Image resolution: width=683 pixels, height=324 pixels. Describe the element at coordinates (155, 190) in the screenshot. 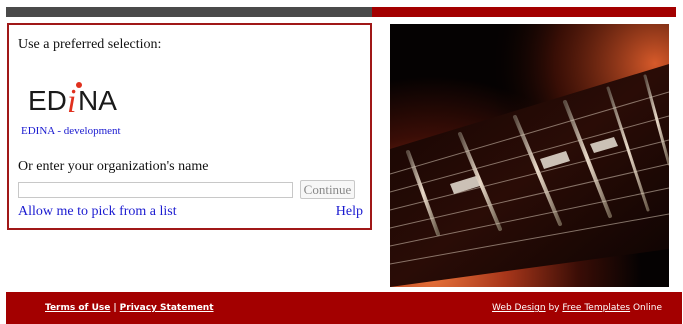

I see `organization-name-input` at that location.